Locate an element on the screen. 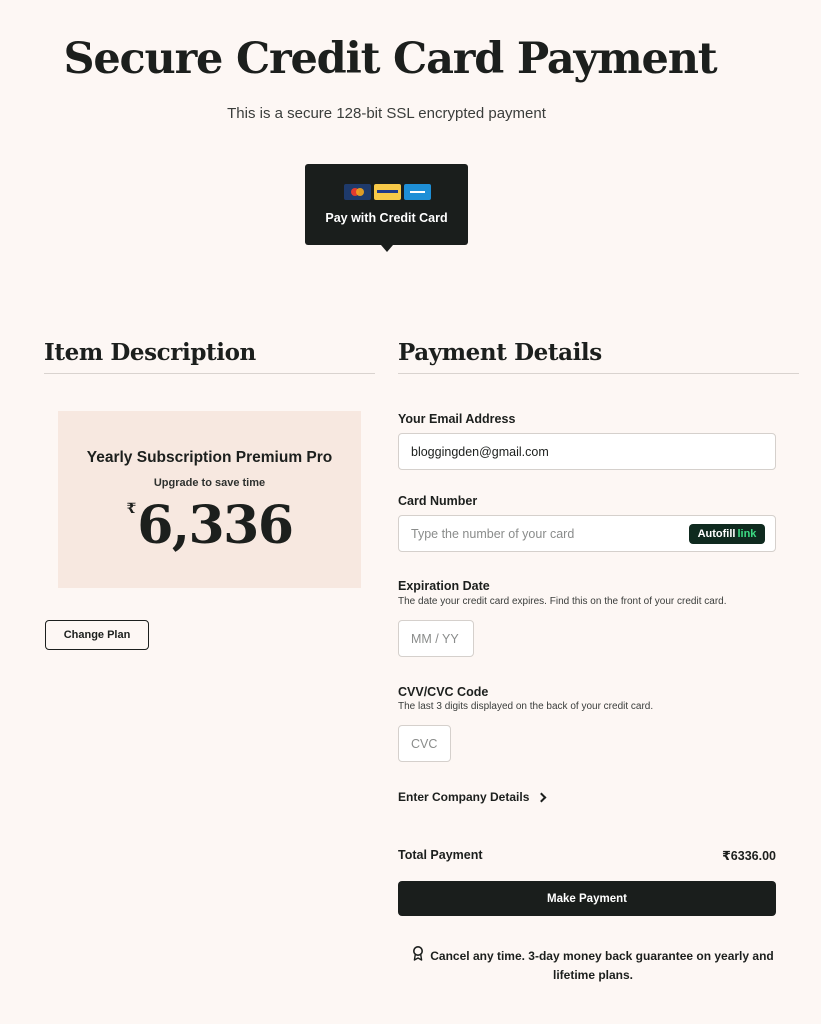 Image resolution: width=821 pixels, height=1024 pixels. autofill-link-button: Autofill link is located at coordinates (727, 534).